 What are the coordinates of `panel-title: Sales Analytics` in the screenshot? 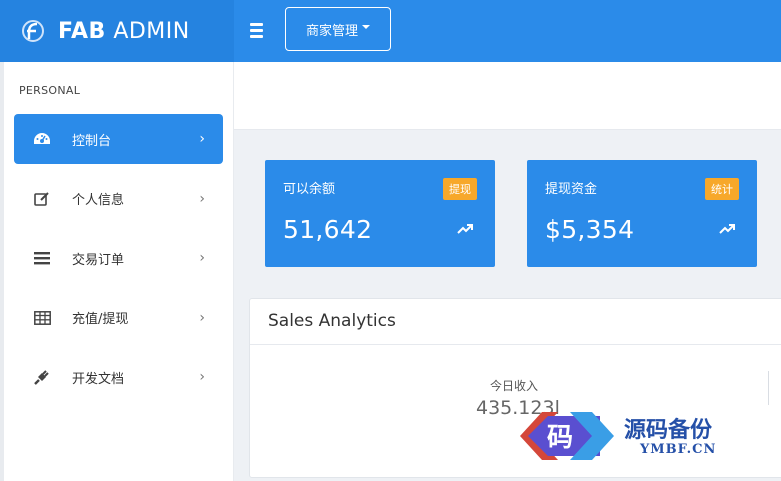 It's located at (515, 322).